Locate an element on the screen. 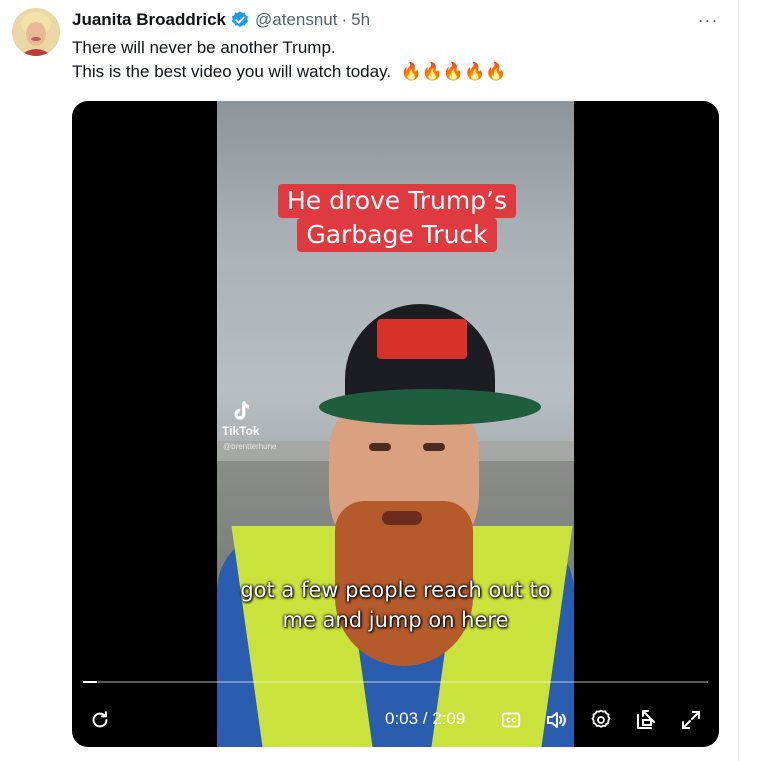 The width and height of the screenshot is (776, 761). closed-captions-icon is located at coordinates (511, 720).